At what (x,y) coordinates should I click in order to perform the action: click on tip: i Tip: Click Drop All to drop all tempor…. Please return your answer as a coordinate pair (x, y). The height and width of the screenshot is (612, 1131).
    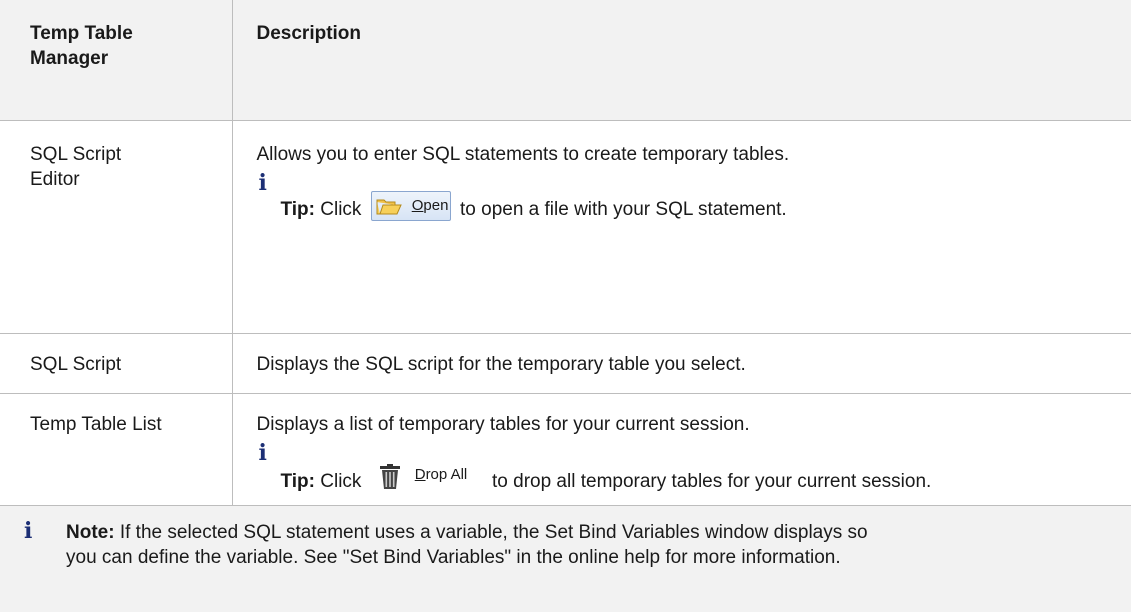
    Looking at the image, I should click on (689, 465).